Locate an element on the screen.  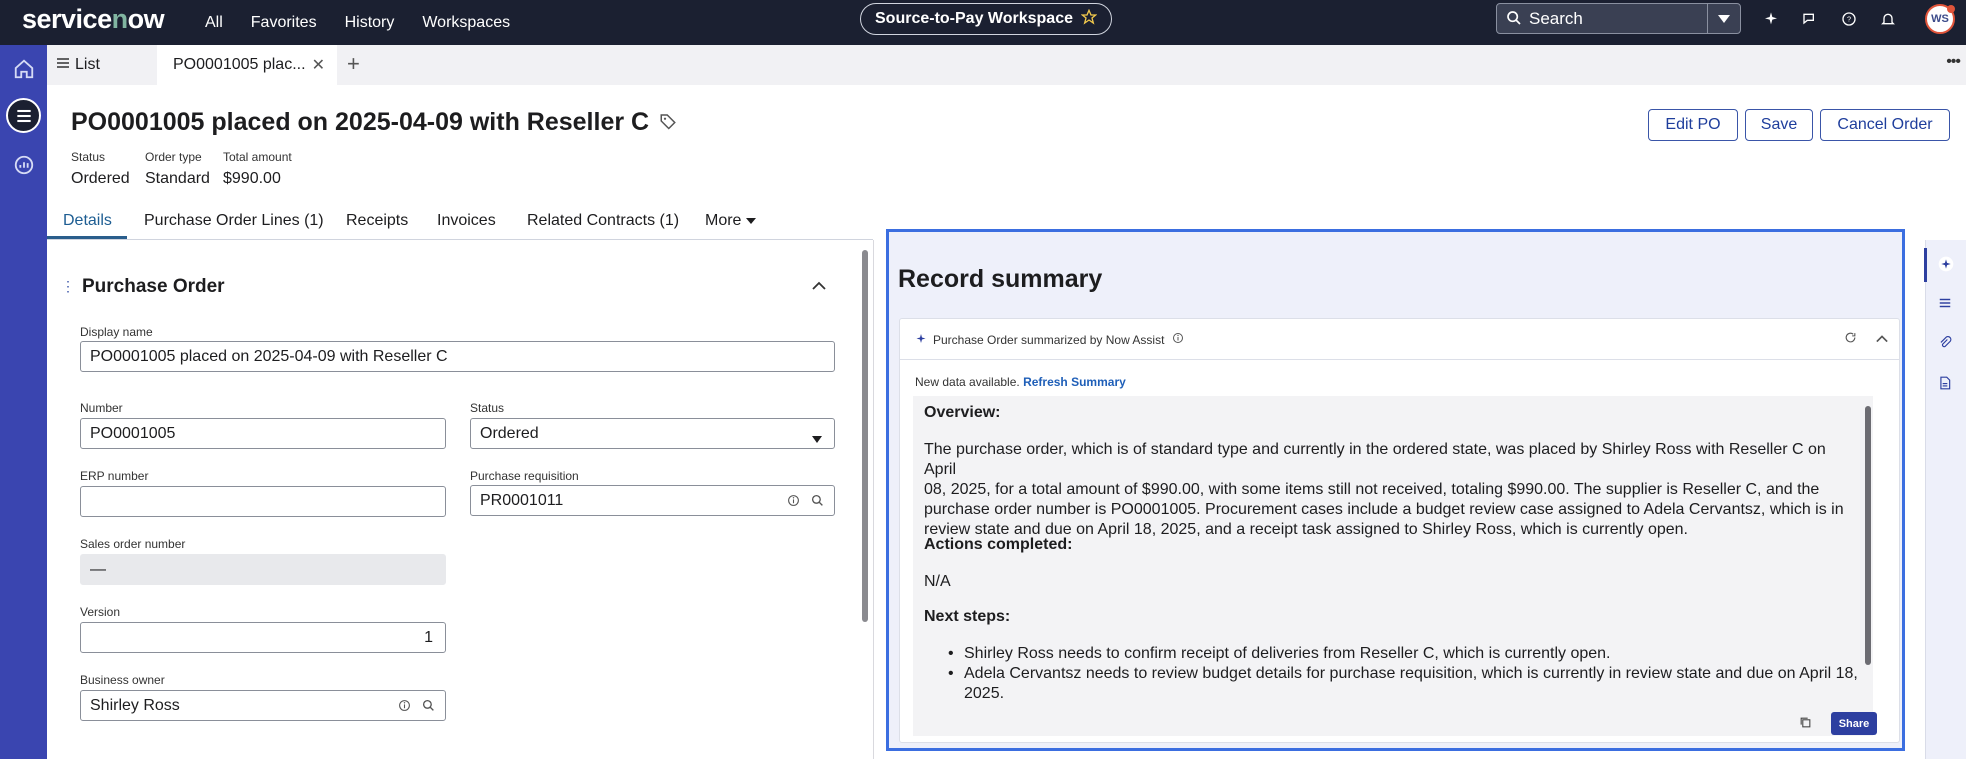
purchase-requisition-label: Purchase requisition is located at coordinates (524, 476).